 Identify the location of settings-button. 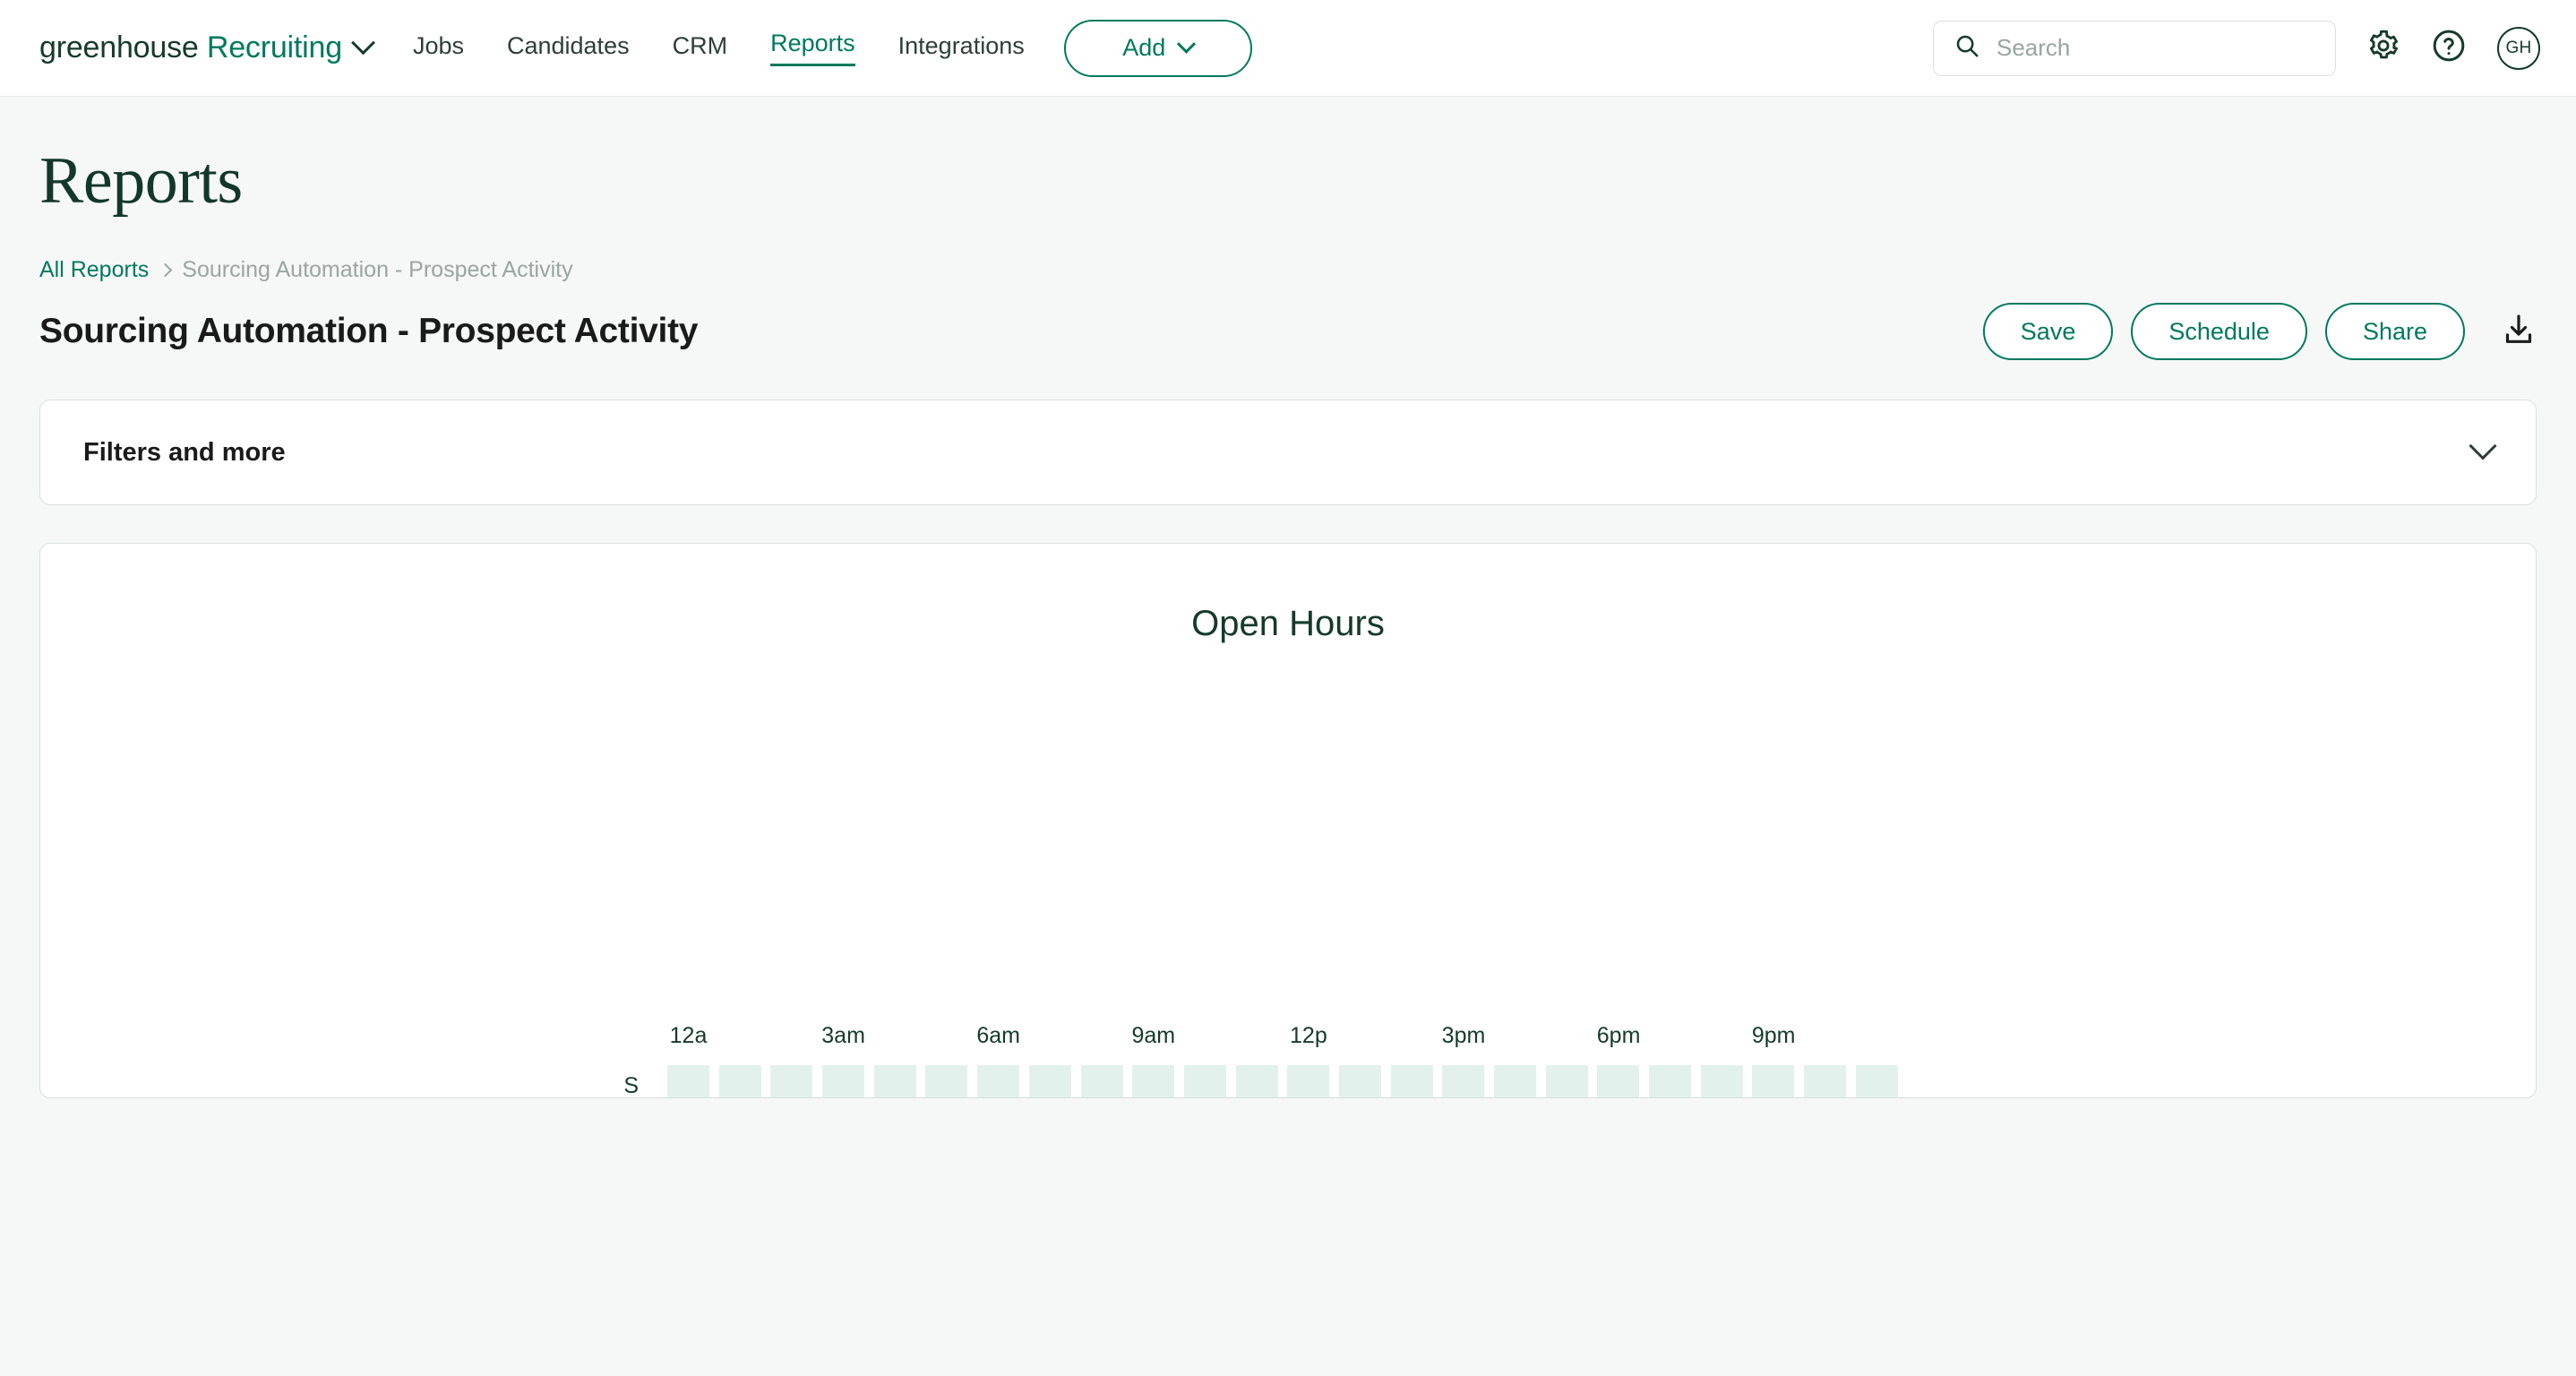
(2383, 48).